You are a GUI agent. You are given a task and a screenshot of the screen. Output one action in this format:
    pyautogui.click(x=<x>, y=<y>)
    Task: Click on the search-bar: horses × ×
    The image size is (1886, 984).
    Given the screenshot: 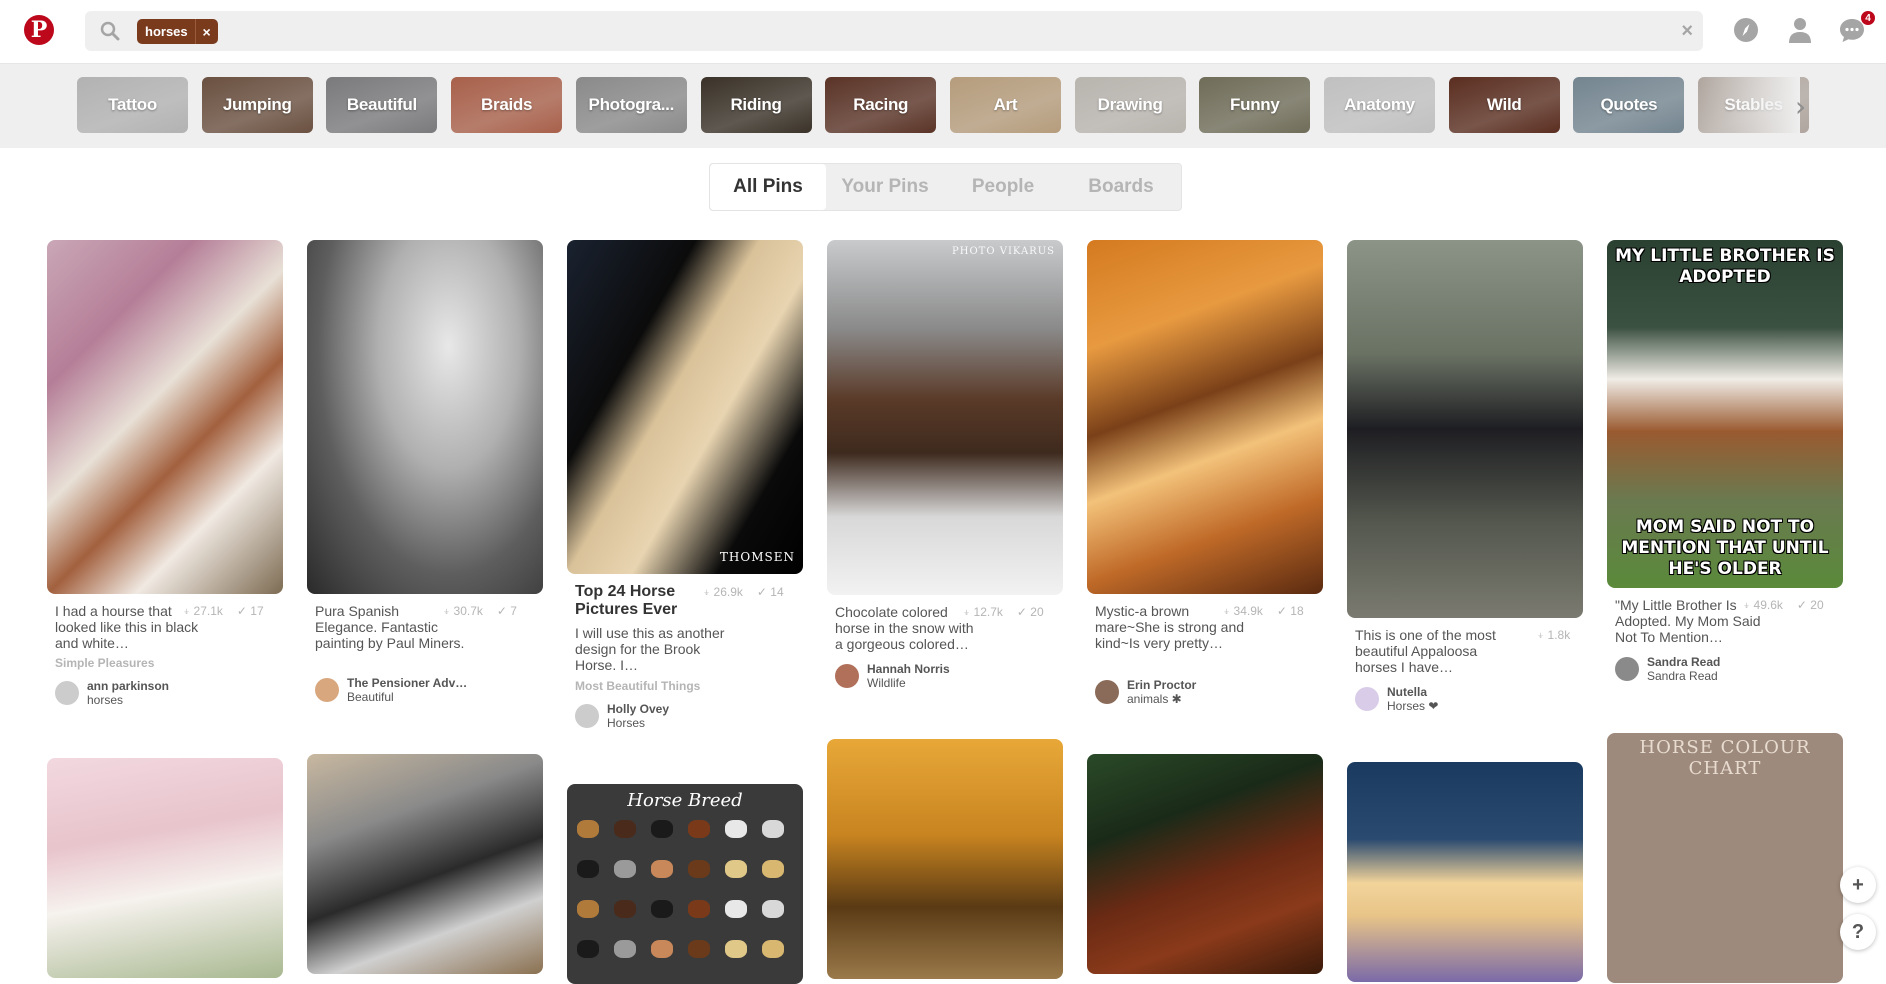 What is the action you would take?
    pyautogui.click(x=894, y=31)
    